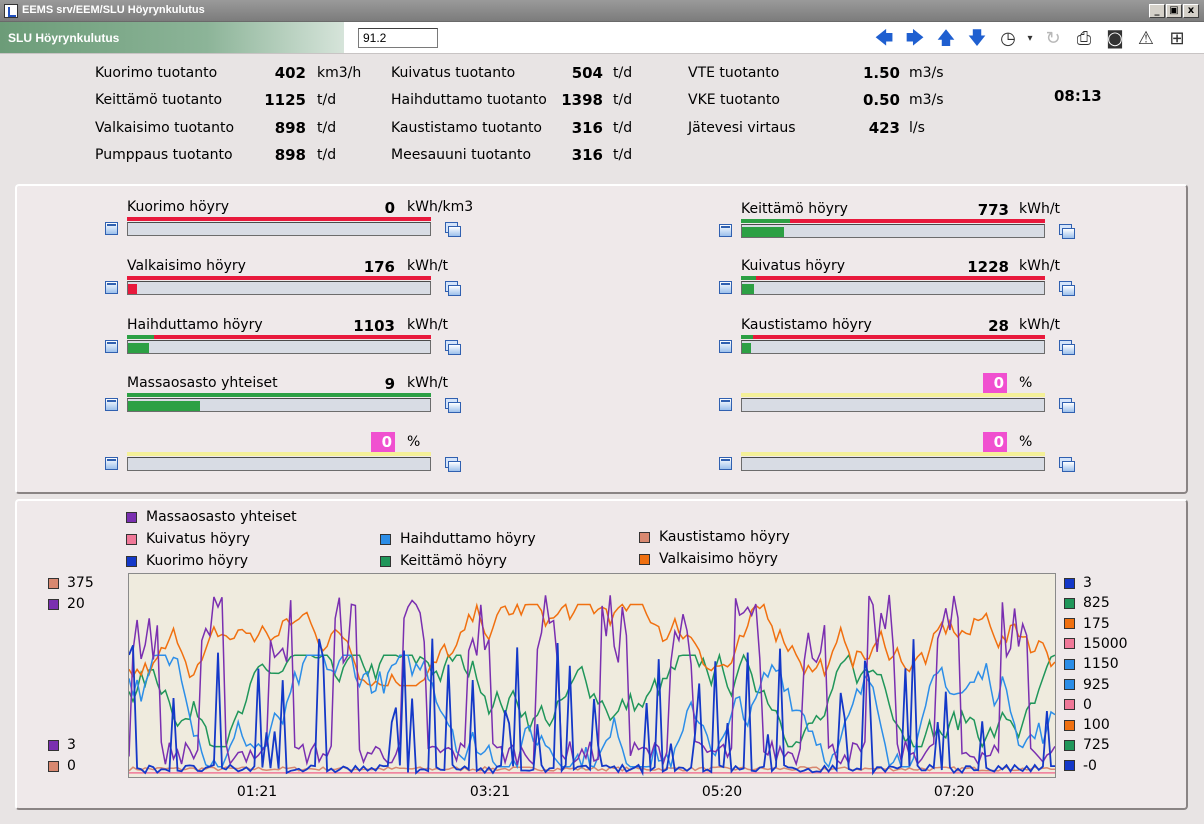  Describe the element at coordinates (793, 266) in the screenshot. I see `meter-label: Kuivatus höyry` at that location.